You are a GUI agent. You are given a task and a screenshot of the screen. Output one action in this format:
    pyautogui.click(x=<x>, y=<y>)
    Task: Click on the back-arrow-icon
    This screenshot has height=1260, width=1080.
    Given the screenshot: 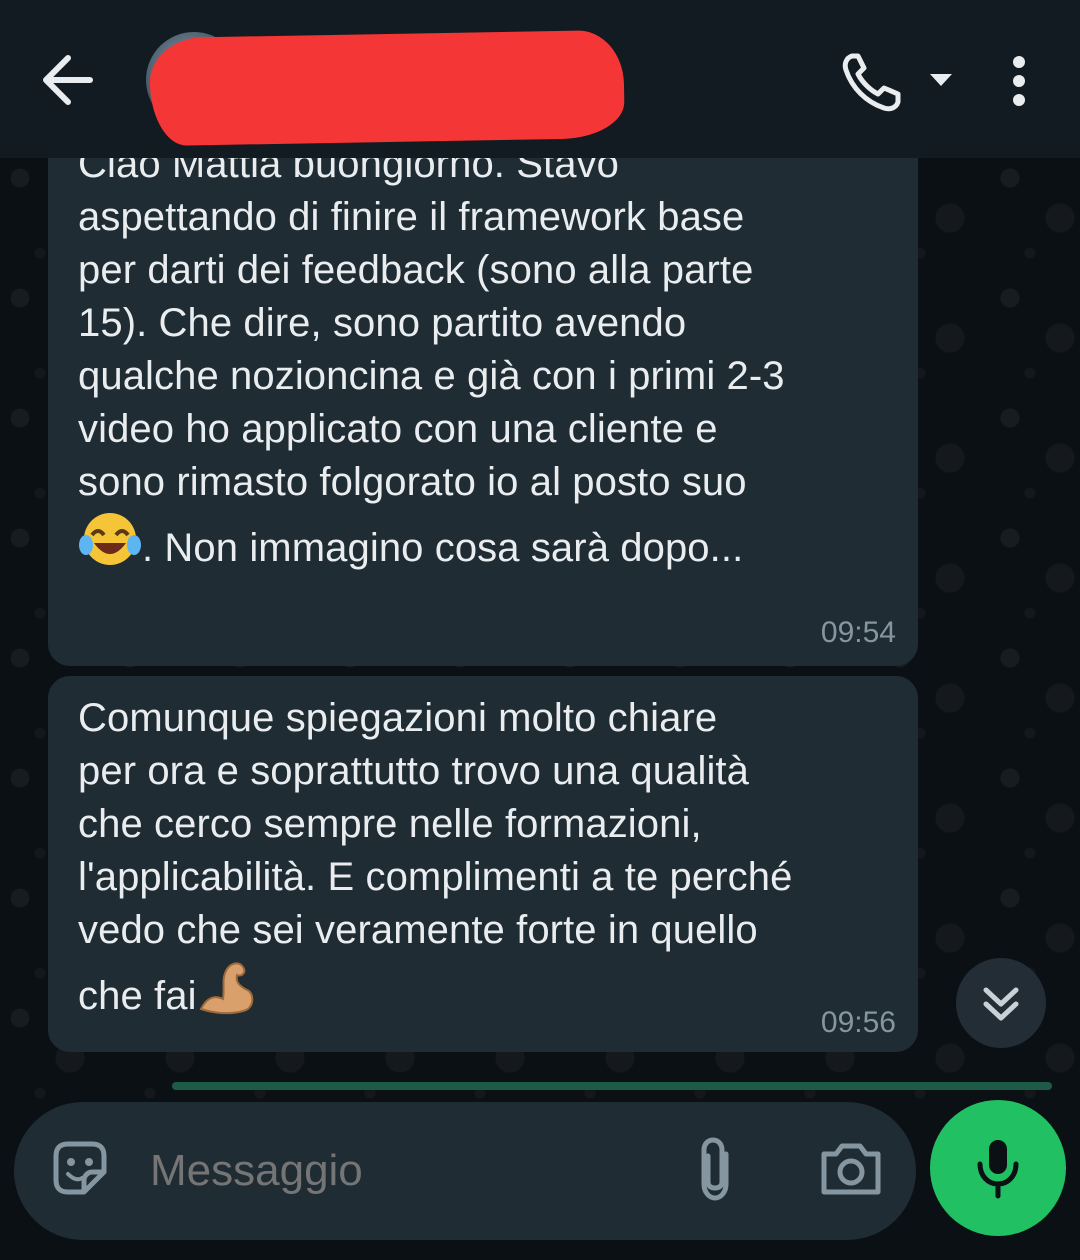 What is the action you would take?
    pyautogui.click(x=68, y=80)
    